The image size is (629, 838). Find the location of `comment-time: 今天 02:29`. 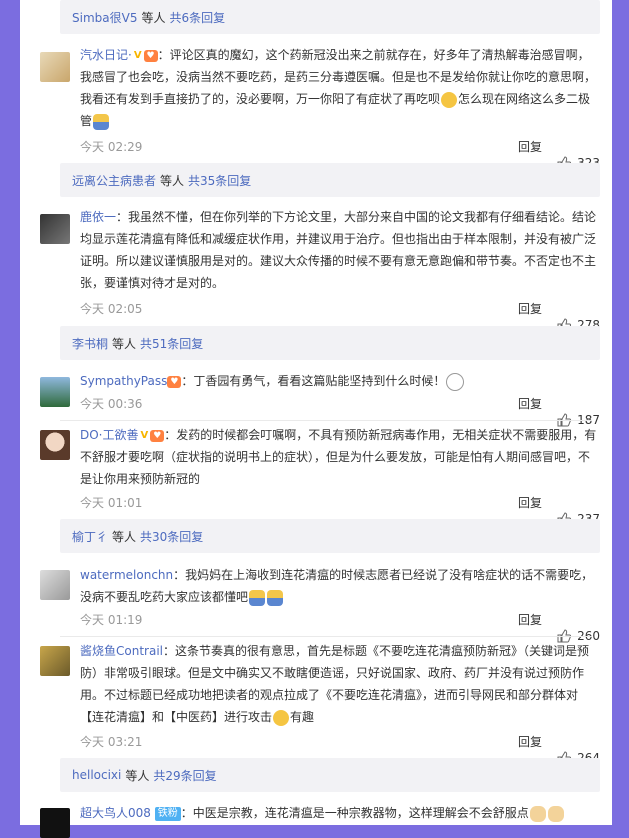

comment-time: 今天 02:29 is located at coordinates (111, 147).